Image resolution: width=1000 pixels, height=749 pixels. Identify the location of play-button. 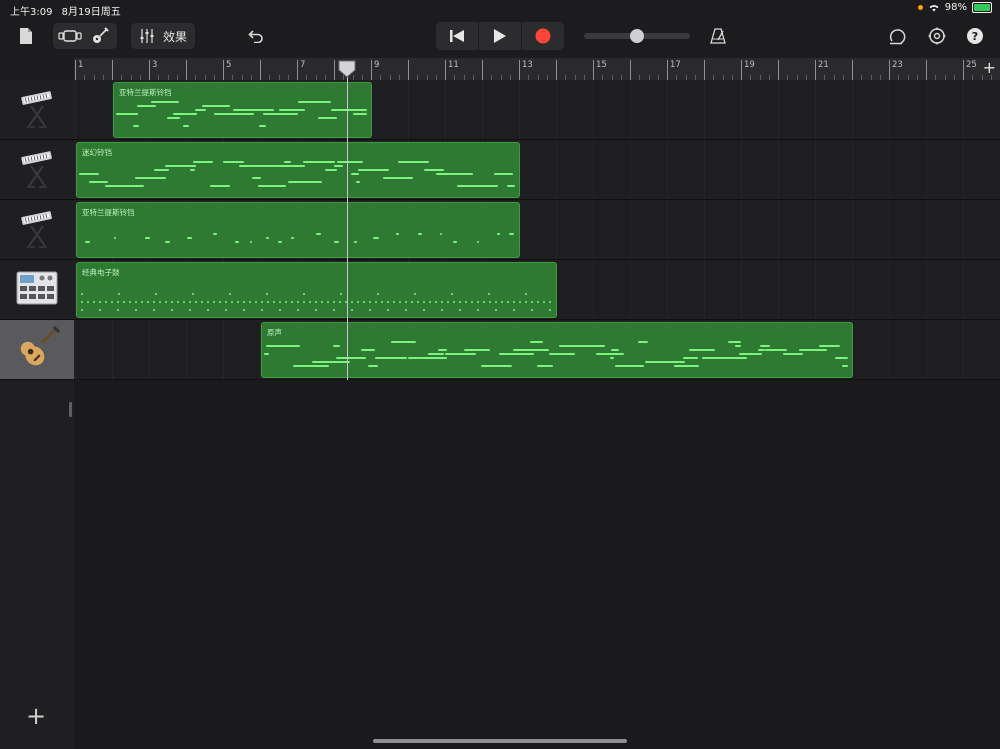
(500, 36).